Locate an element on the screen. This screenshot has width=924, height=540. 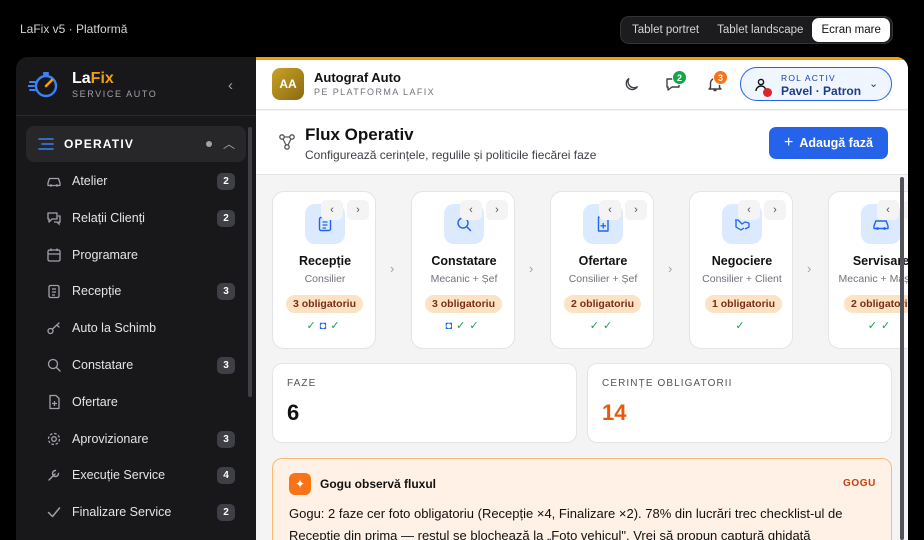
add-phase-button: + Adaugă fază is located at coordinates (828, 143).